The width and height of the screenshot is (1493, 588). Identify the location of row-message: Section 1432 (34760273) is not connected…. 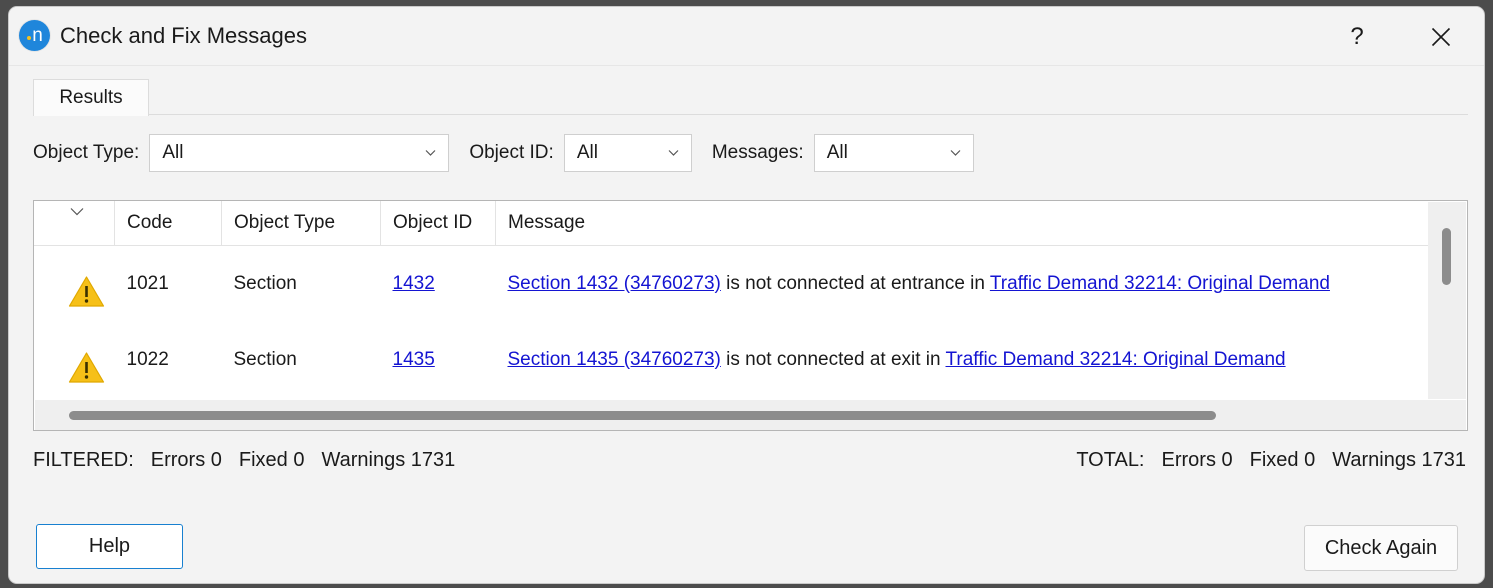
(961, 283).